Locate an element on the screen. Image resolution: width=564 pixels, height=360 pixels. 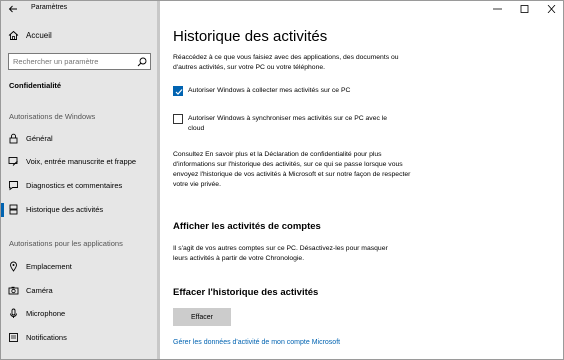
selection-indicator is located at coordinates (2, 210).